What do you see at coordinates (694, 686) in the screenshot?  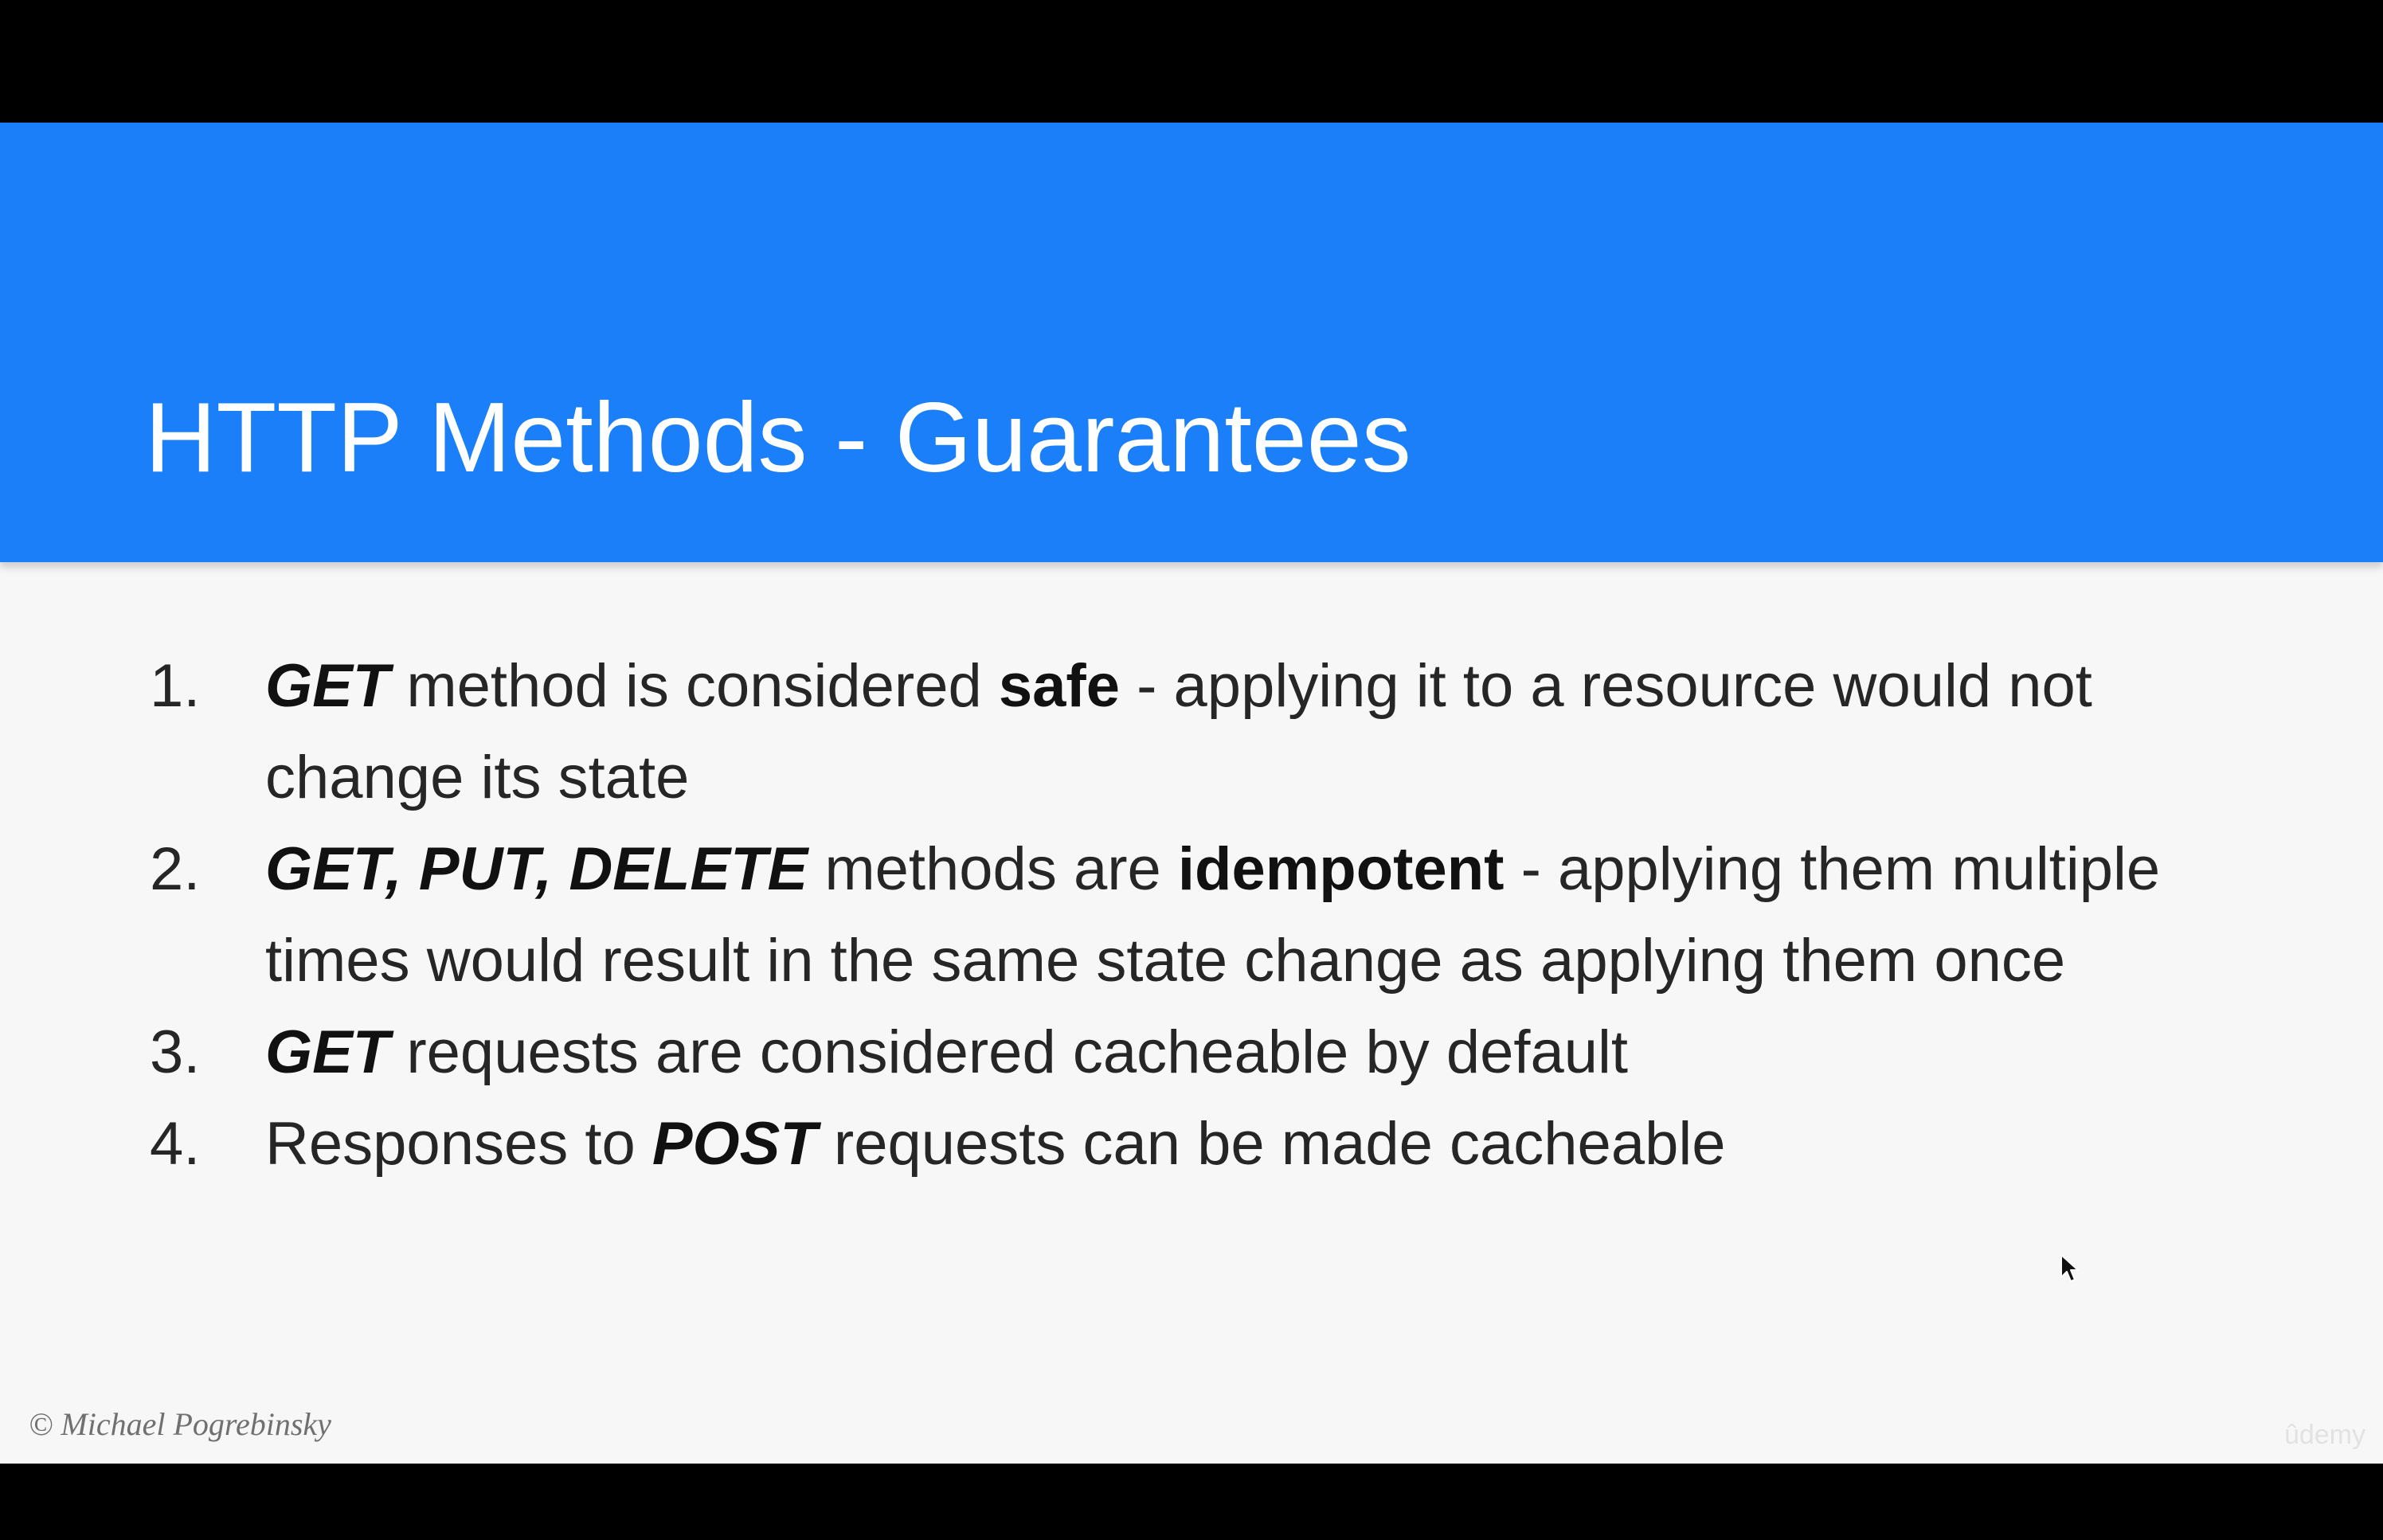 I see `item-text-segment: method is considered` at bounding box center [694, 686].